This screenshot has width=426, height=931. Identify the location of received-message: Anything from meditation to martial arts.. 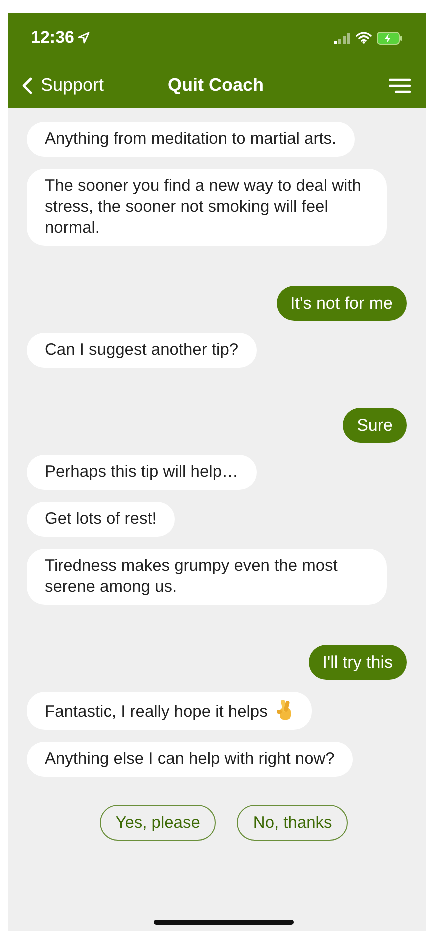
(191, 139).